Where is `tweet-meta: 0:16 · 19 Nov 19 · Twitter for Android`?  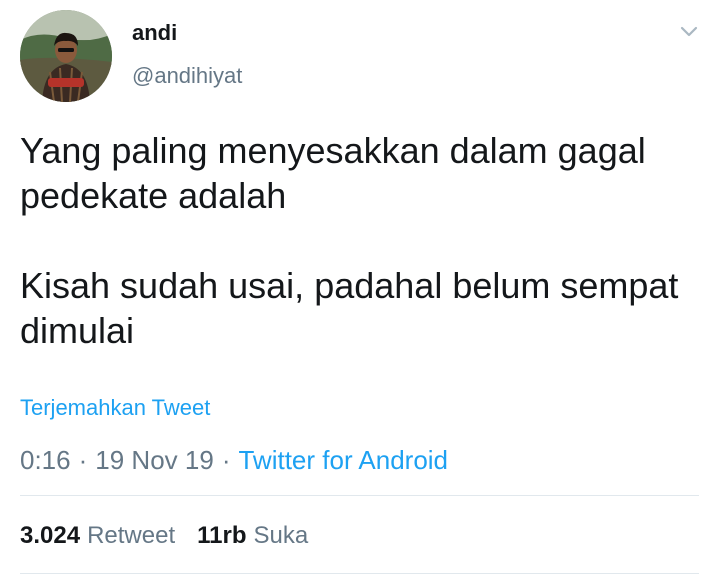
tweet-meta: 0:16 · 19 Nov 19 · Twitter for Android is located at coordinates (234, 460).